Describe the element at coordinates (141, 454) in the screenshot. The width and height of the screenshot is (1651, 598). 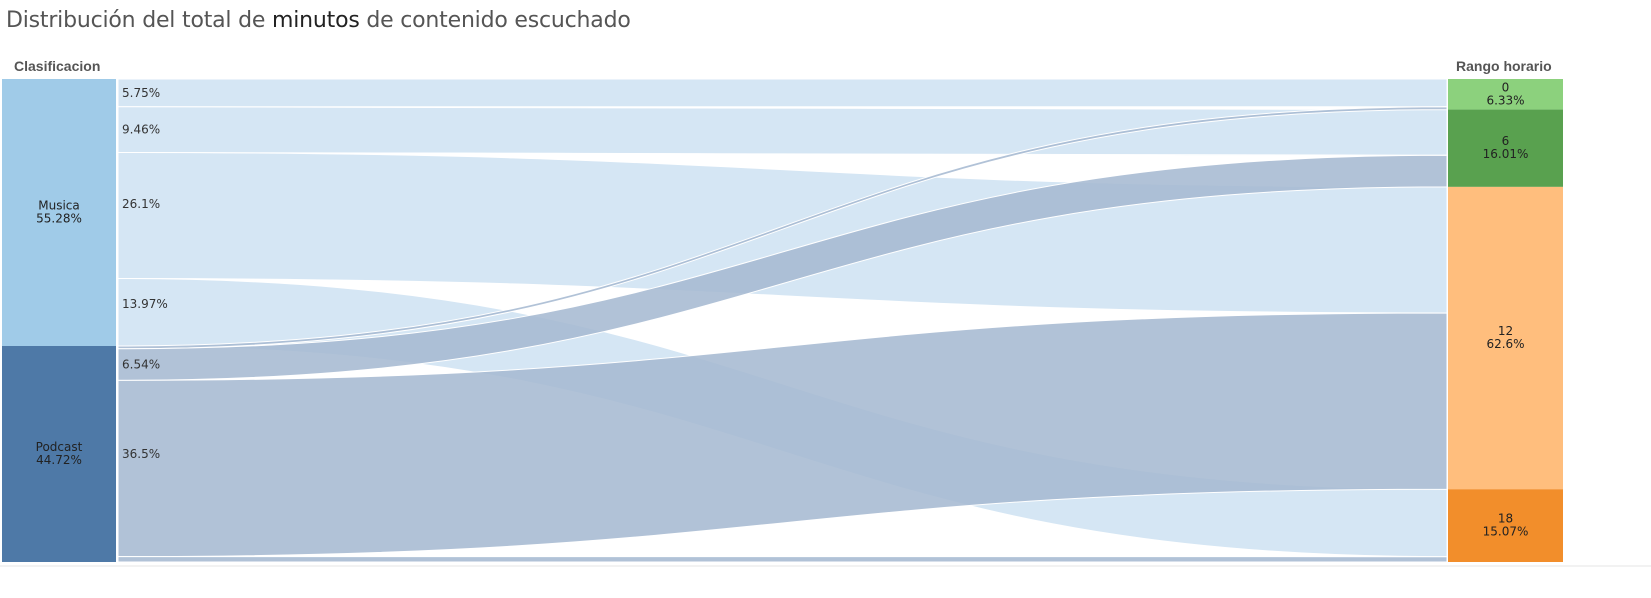
I see `flow-label-podcast-12: 36.5%` at that location.